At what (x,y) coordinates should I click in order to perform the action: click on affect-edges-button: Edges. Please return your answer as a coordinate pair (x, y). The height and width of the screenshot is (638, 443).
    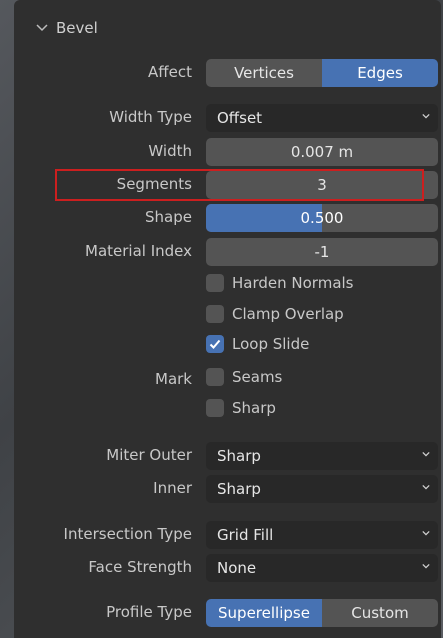
    Looking at the image, I should click on (380, 73).